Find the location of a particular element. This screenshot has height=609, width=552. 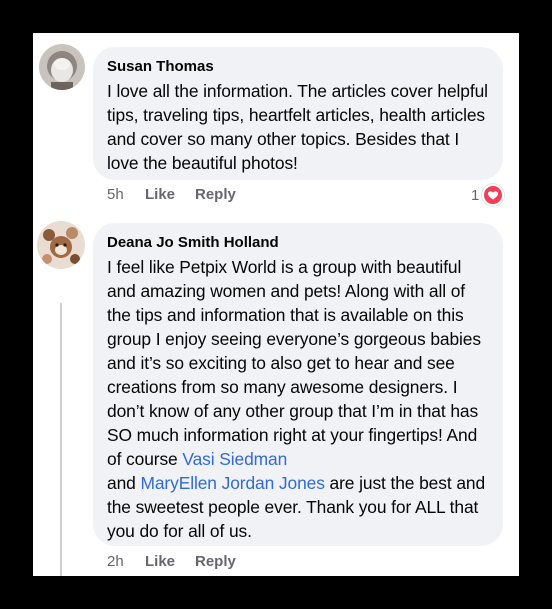

reaction-count: 1 is located at coordinates (475, 195).